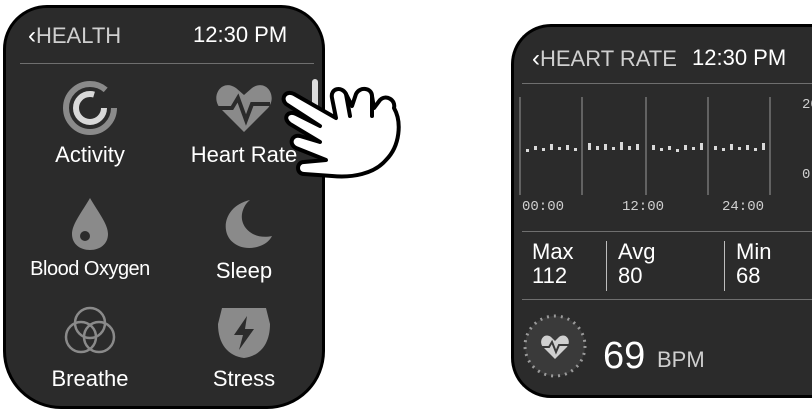 This screenshot has height=414, width=812. Describe the element at coordinates (754, 251) in the screenshot. I see `stat-label: Min` at that location.